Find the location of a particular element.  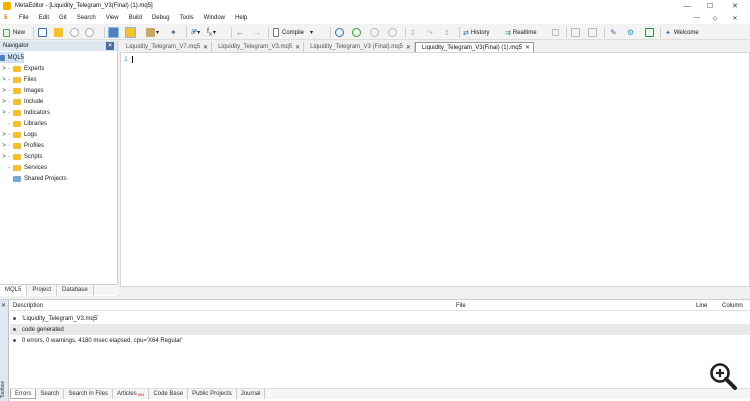

menu-file: File is located at coordinates (24, 18).